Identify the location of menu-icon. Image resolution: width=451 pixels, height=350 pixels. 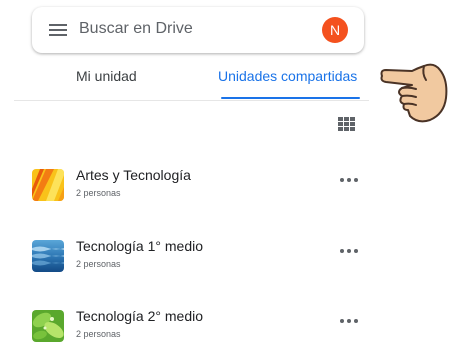
(58, 30).